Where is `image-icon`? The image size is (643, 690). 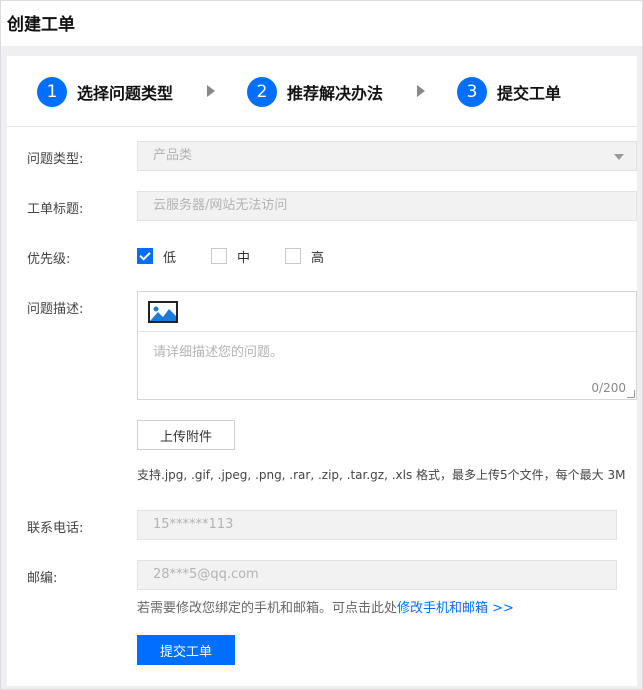
image-icon is located at coordinates (163, 312).